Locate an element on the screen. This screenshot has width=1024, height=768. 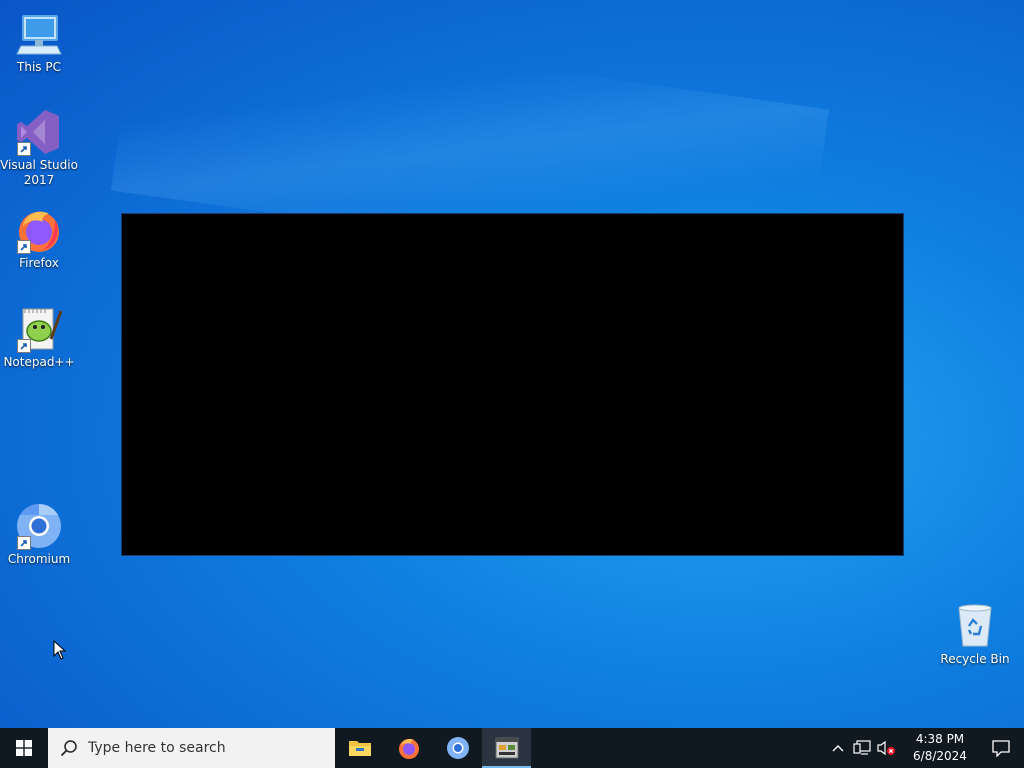
volume-muted-icon is located at coordinates (886, 748).